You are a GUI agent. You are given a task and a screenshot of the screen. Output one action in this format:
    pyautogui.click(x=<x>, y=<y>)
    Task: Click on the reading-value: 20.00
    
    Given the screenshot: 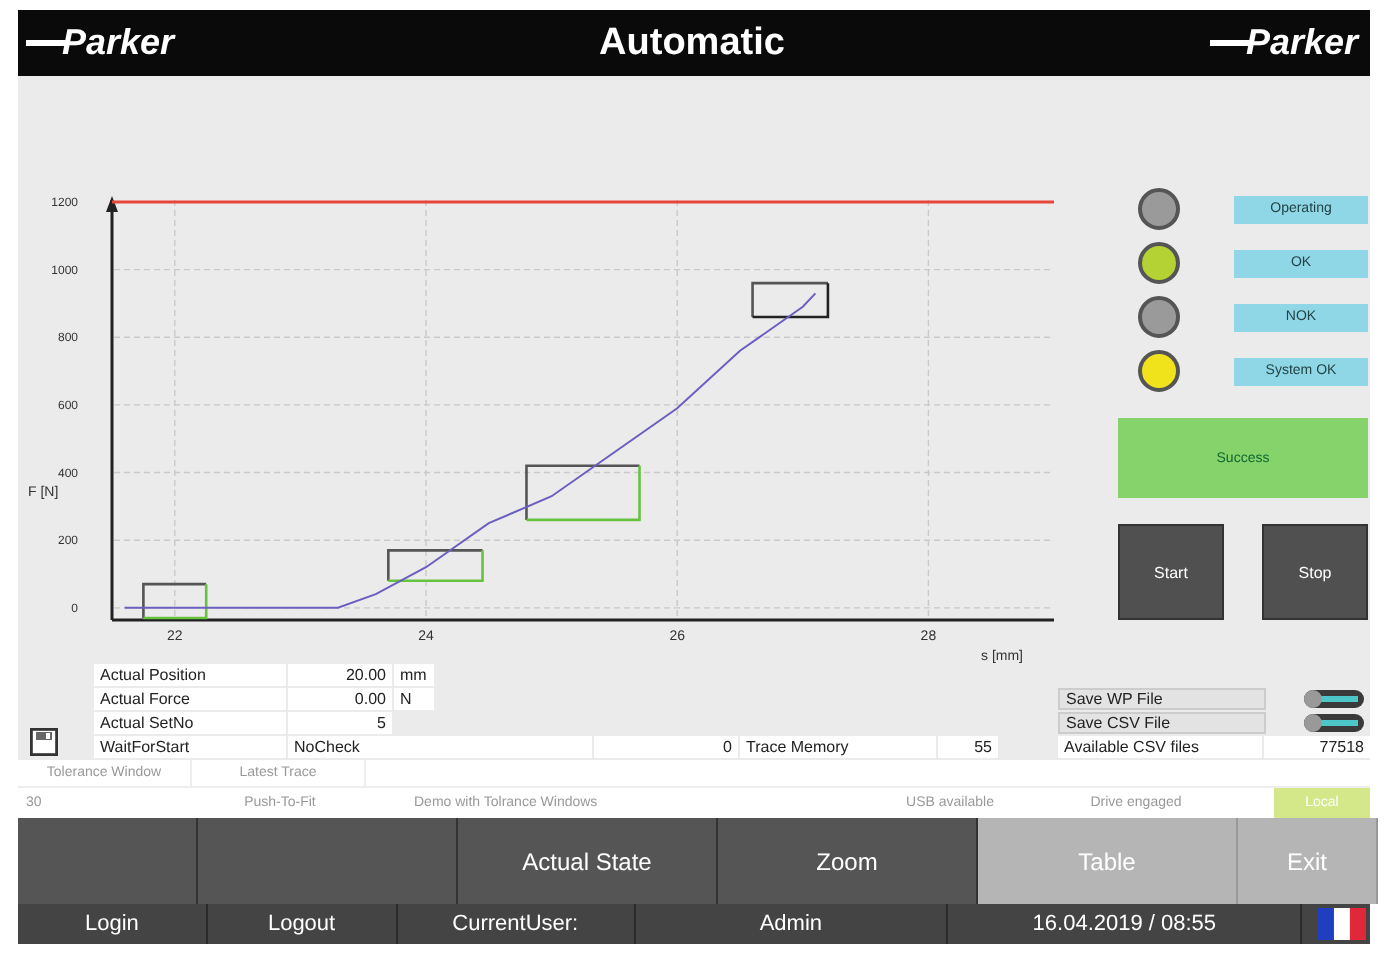 What is the action you would take?
    pyautogui.click(x=340, y=675)
    